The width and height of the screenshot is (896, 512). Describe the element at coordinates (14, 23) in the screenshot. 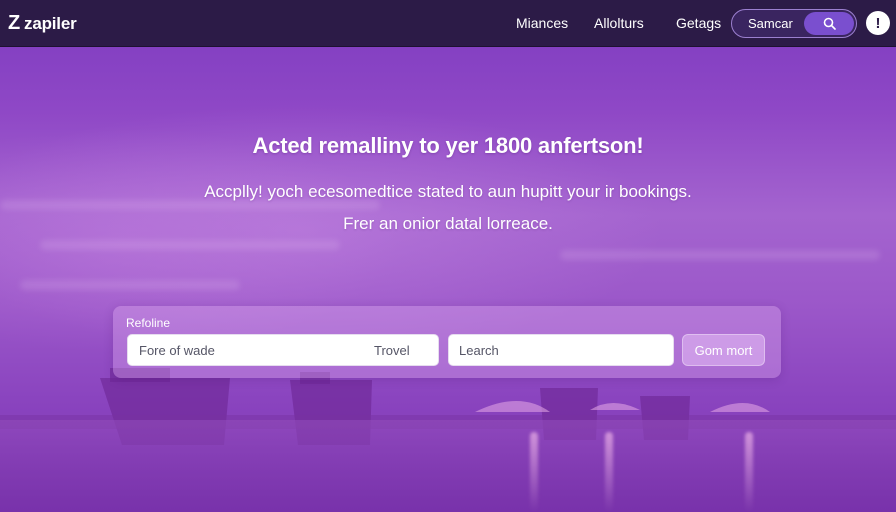

I see `logo-mark: Z` at that location.